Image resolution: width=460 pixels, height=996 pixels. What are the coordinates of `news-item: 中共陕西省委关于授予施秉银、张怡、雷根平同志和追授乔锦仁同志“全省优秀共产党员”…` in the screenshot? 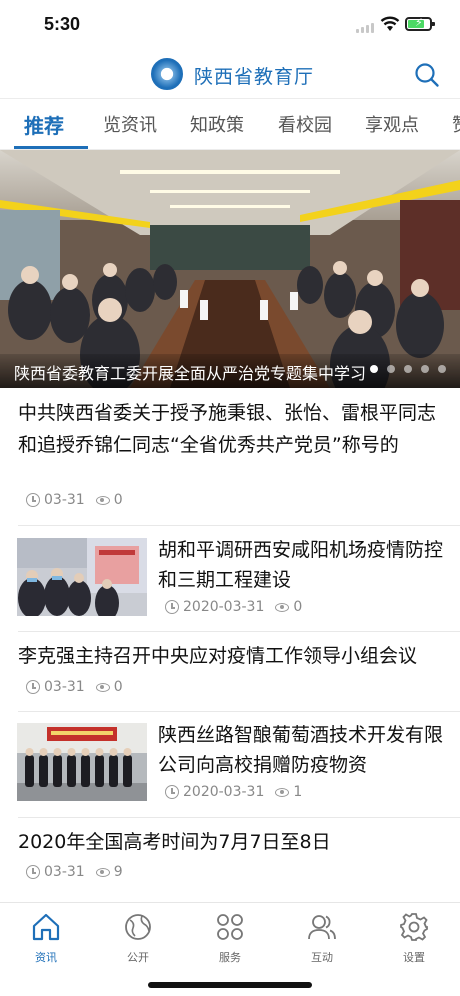 It's located at (230, 457).